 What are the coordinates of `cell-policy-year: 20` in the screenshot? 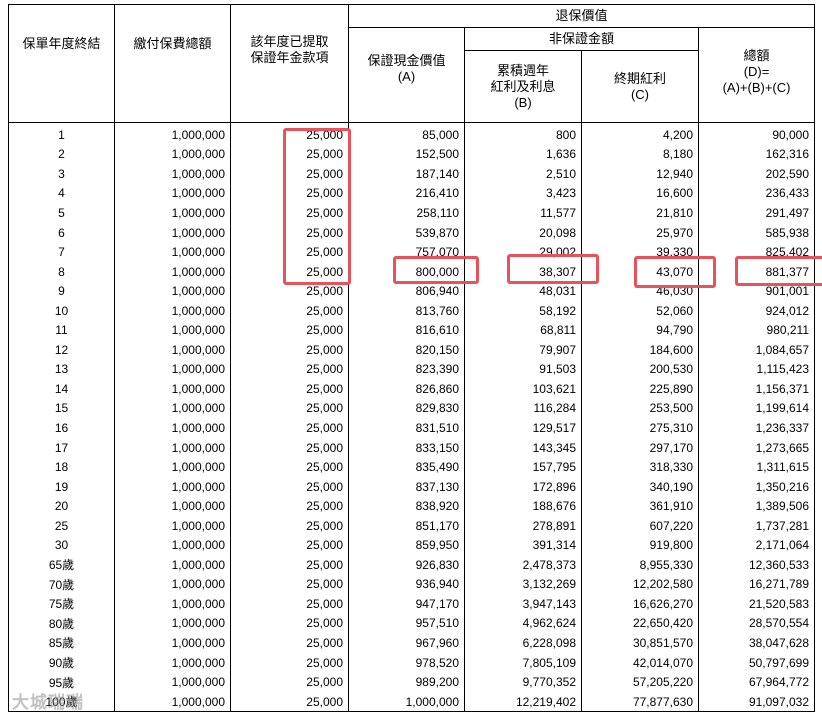 It's located at (61, 506).